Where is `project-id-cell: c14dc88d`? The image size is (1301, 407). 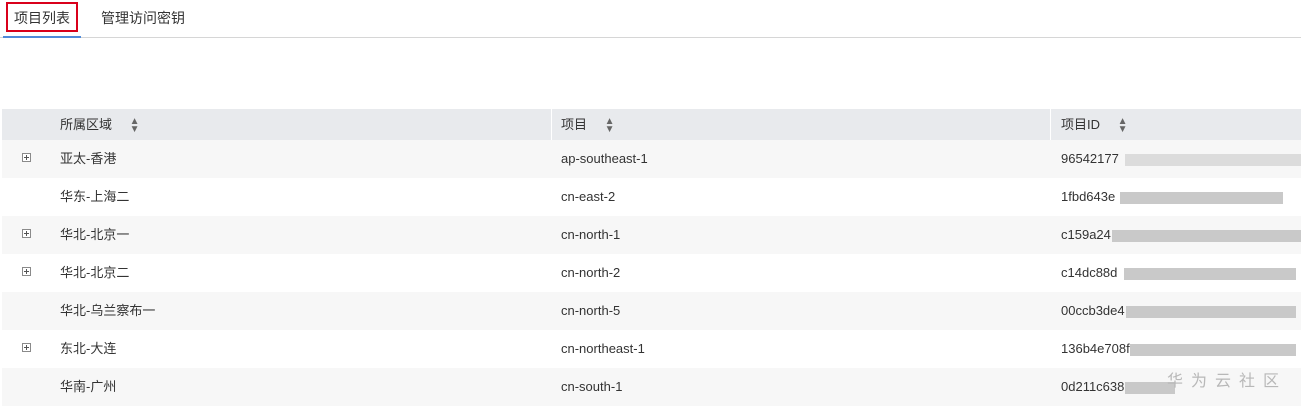 project-id-cell: c14dc88d is located at coordinates (1089, 272).